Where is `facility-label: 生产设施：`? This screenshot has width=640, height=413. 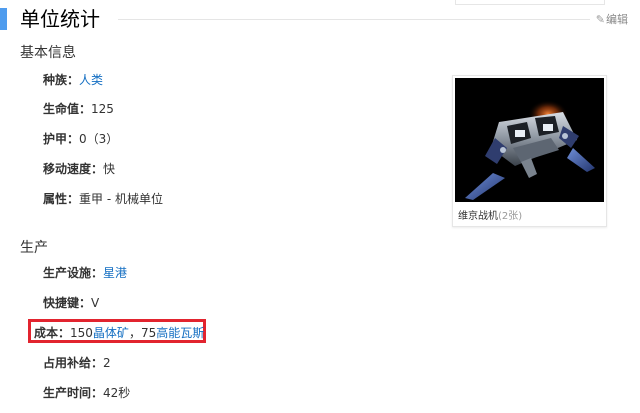 facility-label: 生产设施： is located at coordinates (73, 273).